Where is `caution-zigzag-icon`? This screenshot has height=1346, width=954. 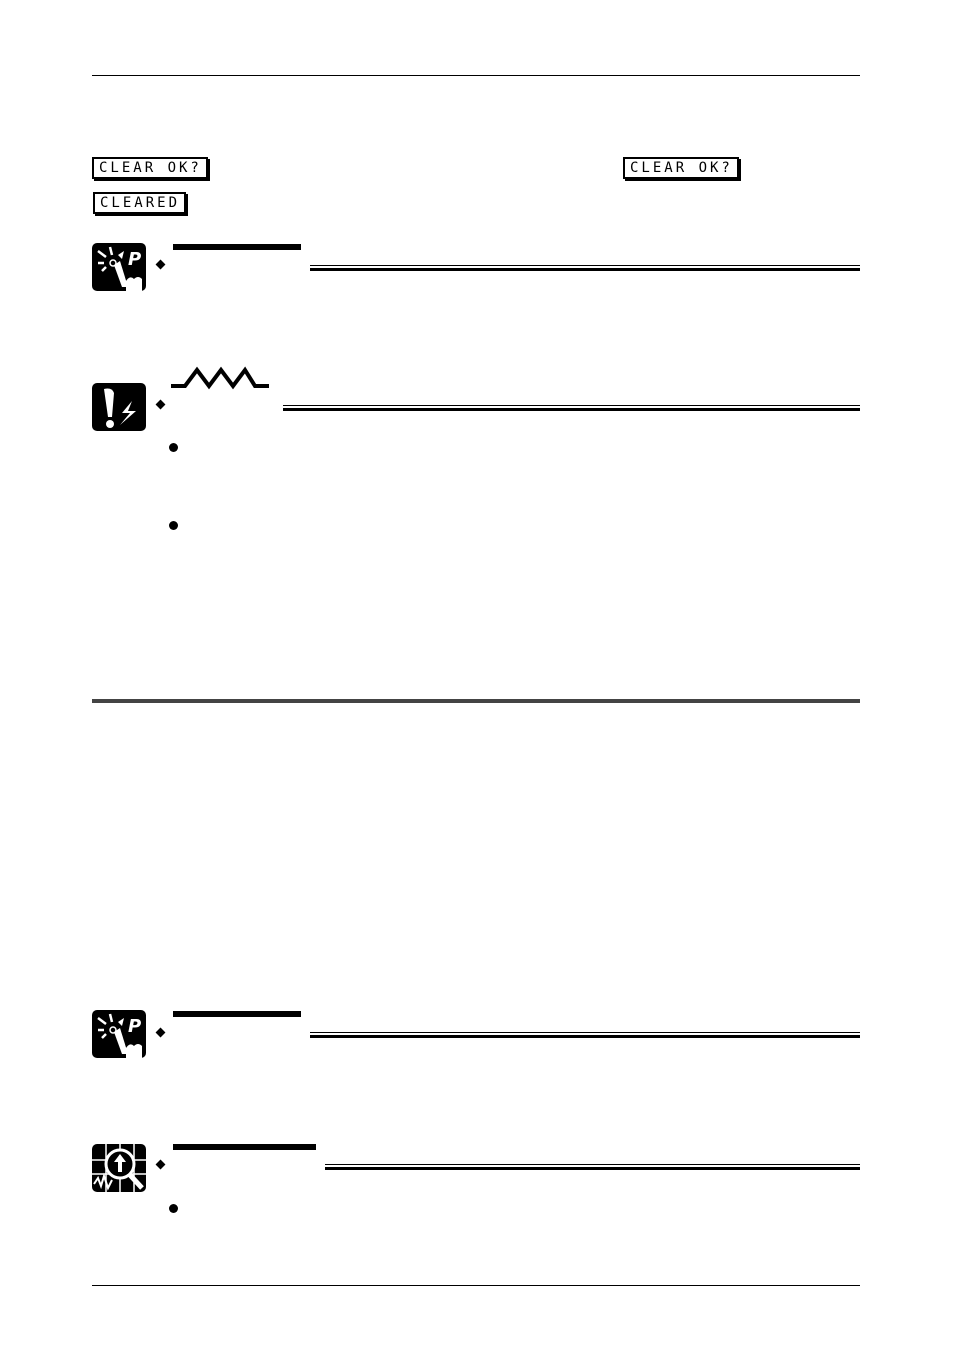
caution-zigzag-icon is located at coordinates (220, 378).